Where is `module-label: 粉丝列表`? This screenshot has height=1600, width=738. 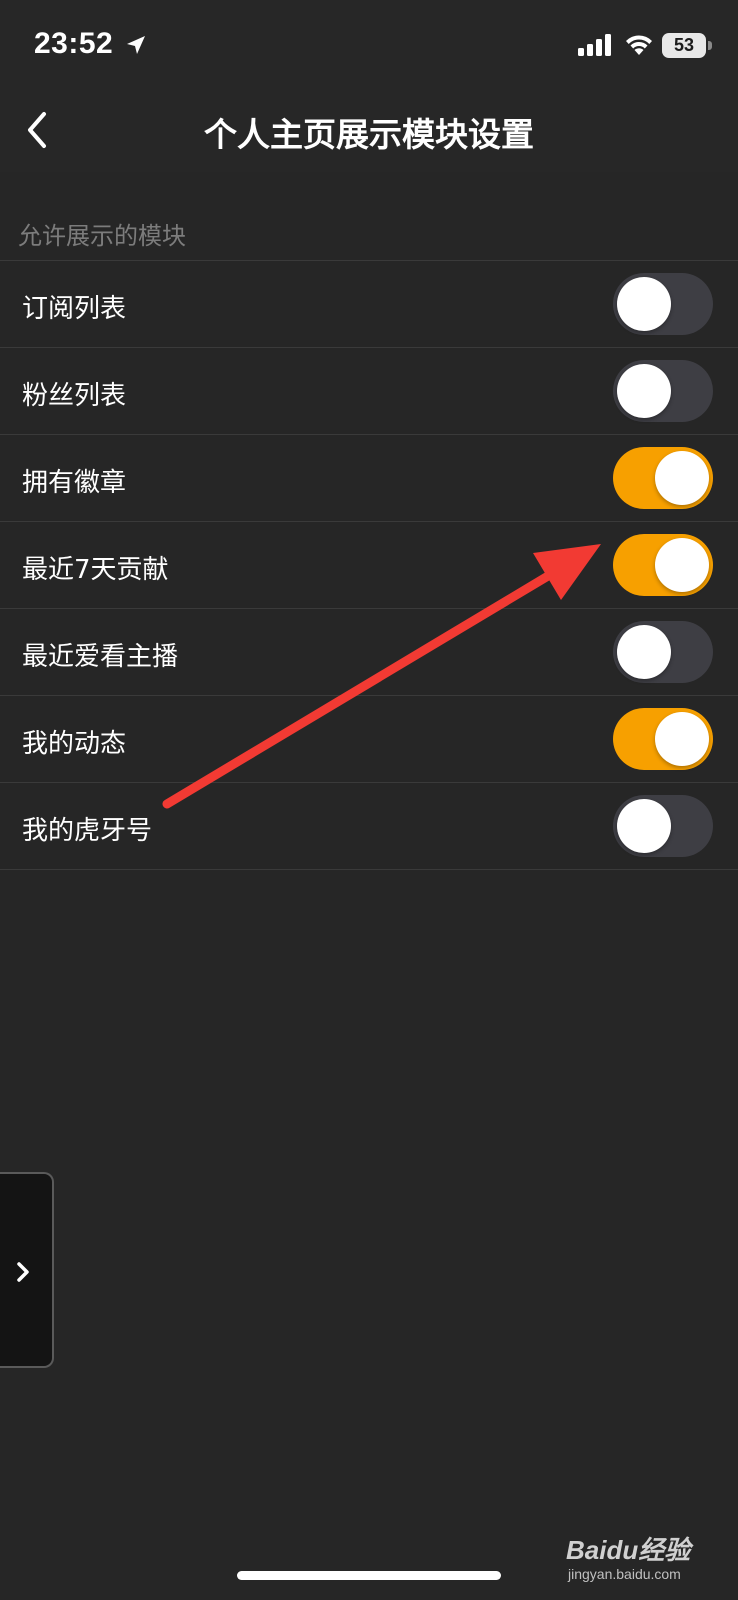
module-label: 粉丝列表 is located at coordinates (74, 396).